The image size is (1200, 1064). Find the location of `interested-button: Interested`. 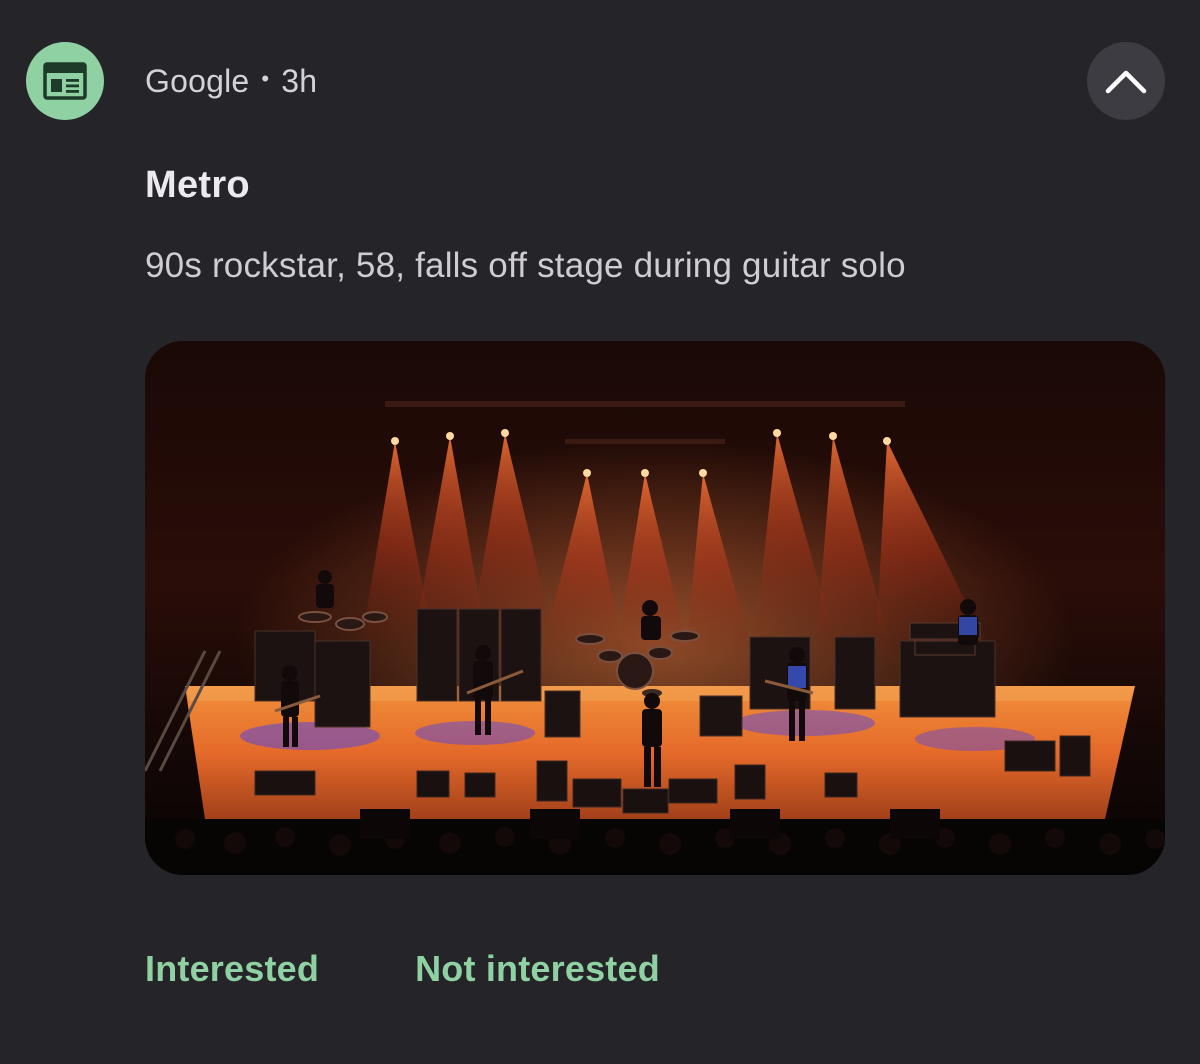

interested-button: Interested is located at coordinates (232, 969).